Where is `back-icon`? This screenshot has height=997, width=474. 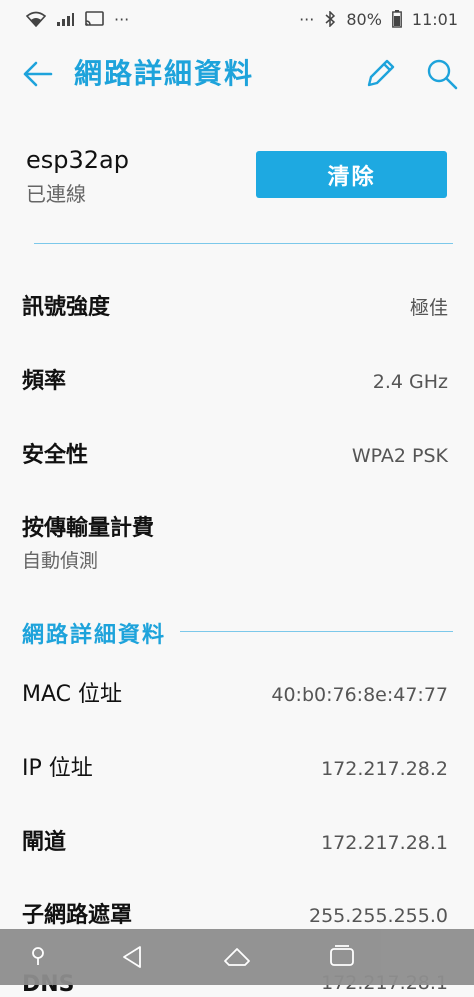 back-icon is located at coordinates (134, 957).